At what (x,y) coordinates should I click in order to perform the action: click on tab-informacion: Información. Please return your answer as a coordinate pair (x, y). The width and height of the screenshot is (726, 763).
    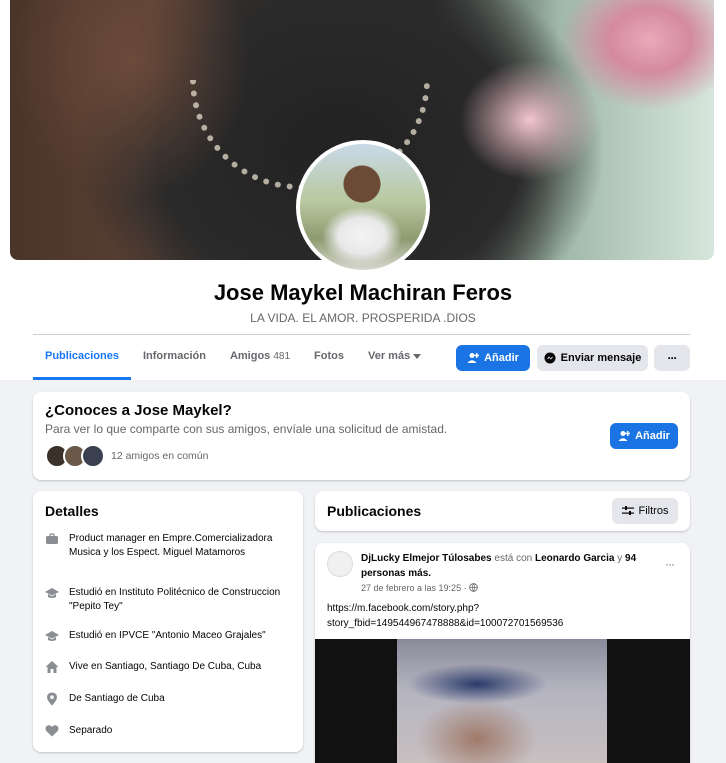
    Looking at the image, I should click on (174, 361).